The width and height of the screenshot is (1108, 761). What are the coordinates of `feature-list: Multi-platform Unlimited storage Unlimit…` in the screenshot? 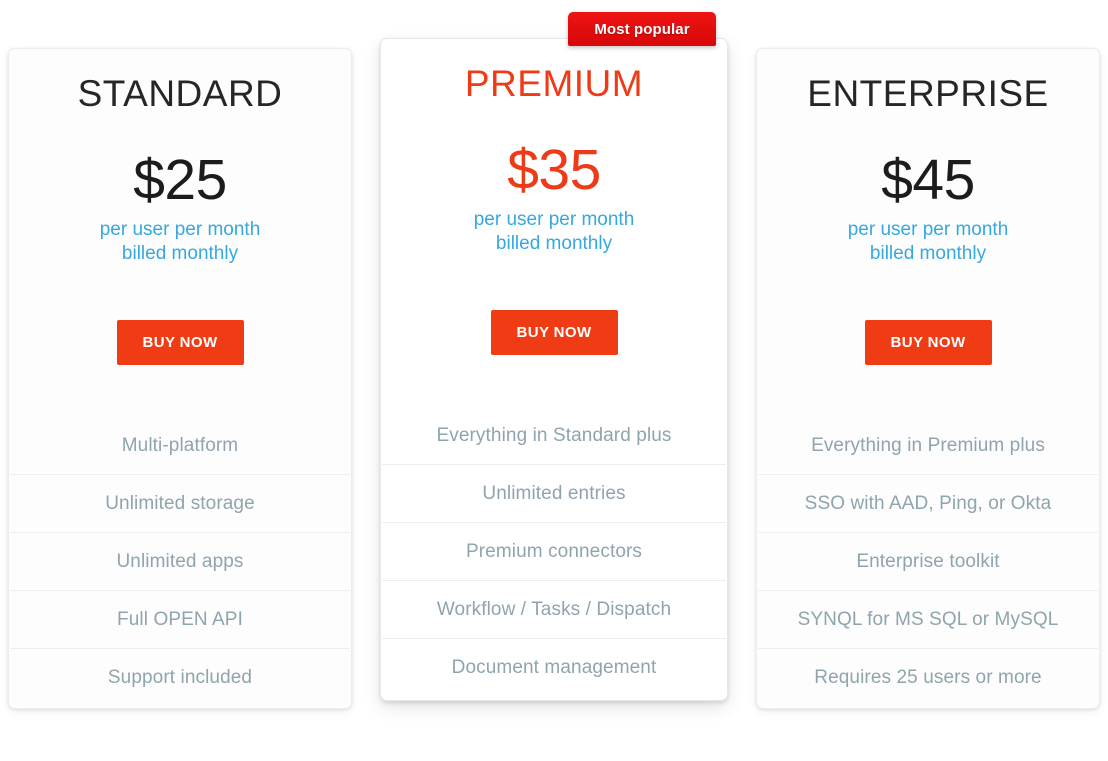 It's located at (180, 562).